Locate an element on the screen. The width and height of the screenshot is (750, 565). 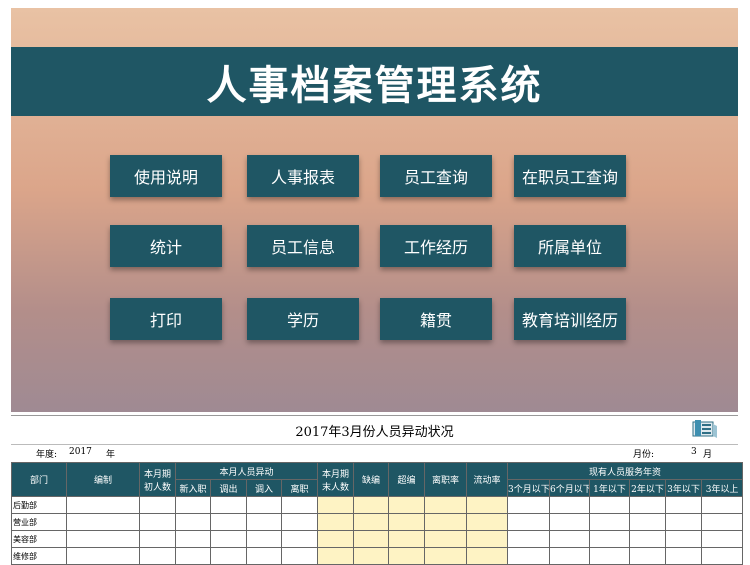
training-button: 教育培训经历 is located at coordinates (570, 319).